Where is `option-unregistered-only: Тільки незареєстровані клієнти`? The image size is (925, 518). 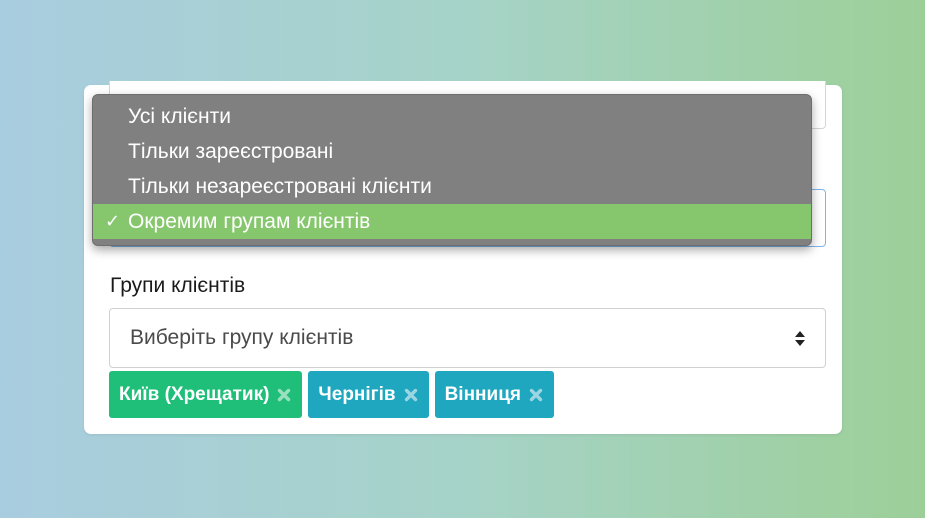 option-unregistered-only: Тільки незареєстровані клієнти is located at coordinates (452, 186).